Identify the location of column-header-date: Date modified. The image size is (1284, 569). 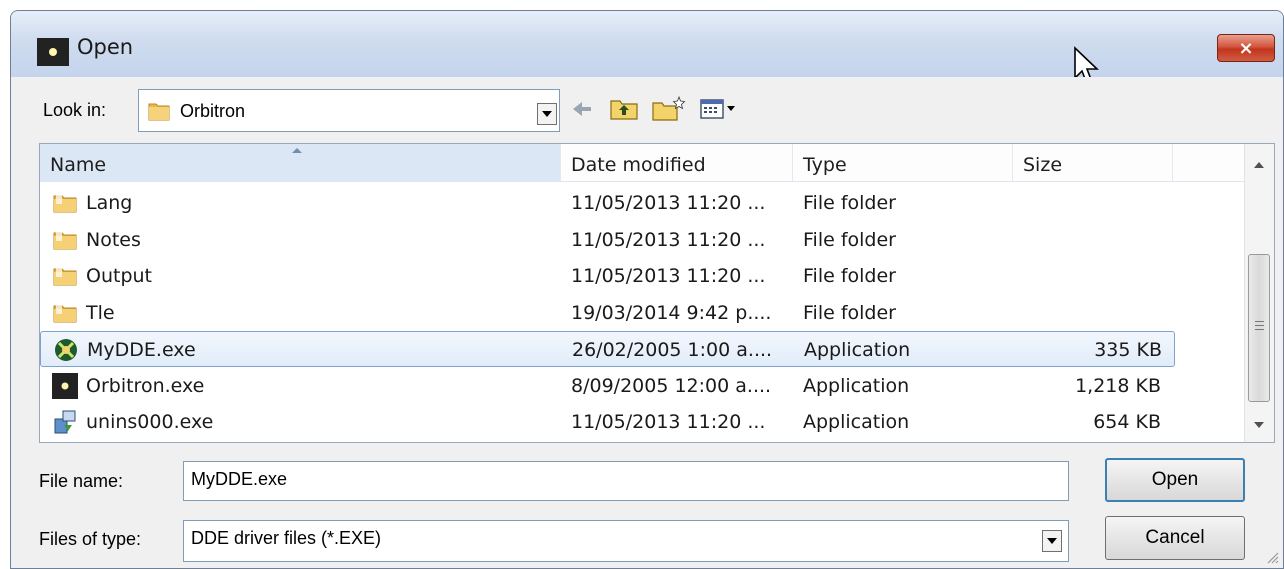
(677, 163).